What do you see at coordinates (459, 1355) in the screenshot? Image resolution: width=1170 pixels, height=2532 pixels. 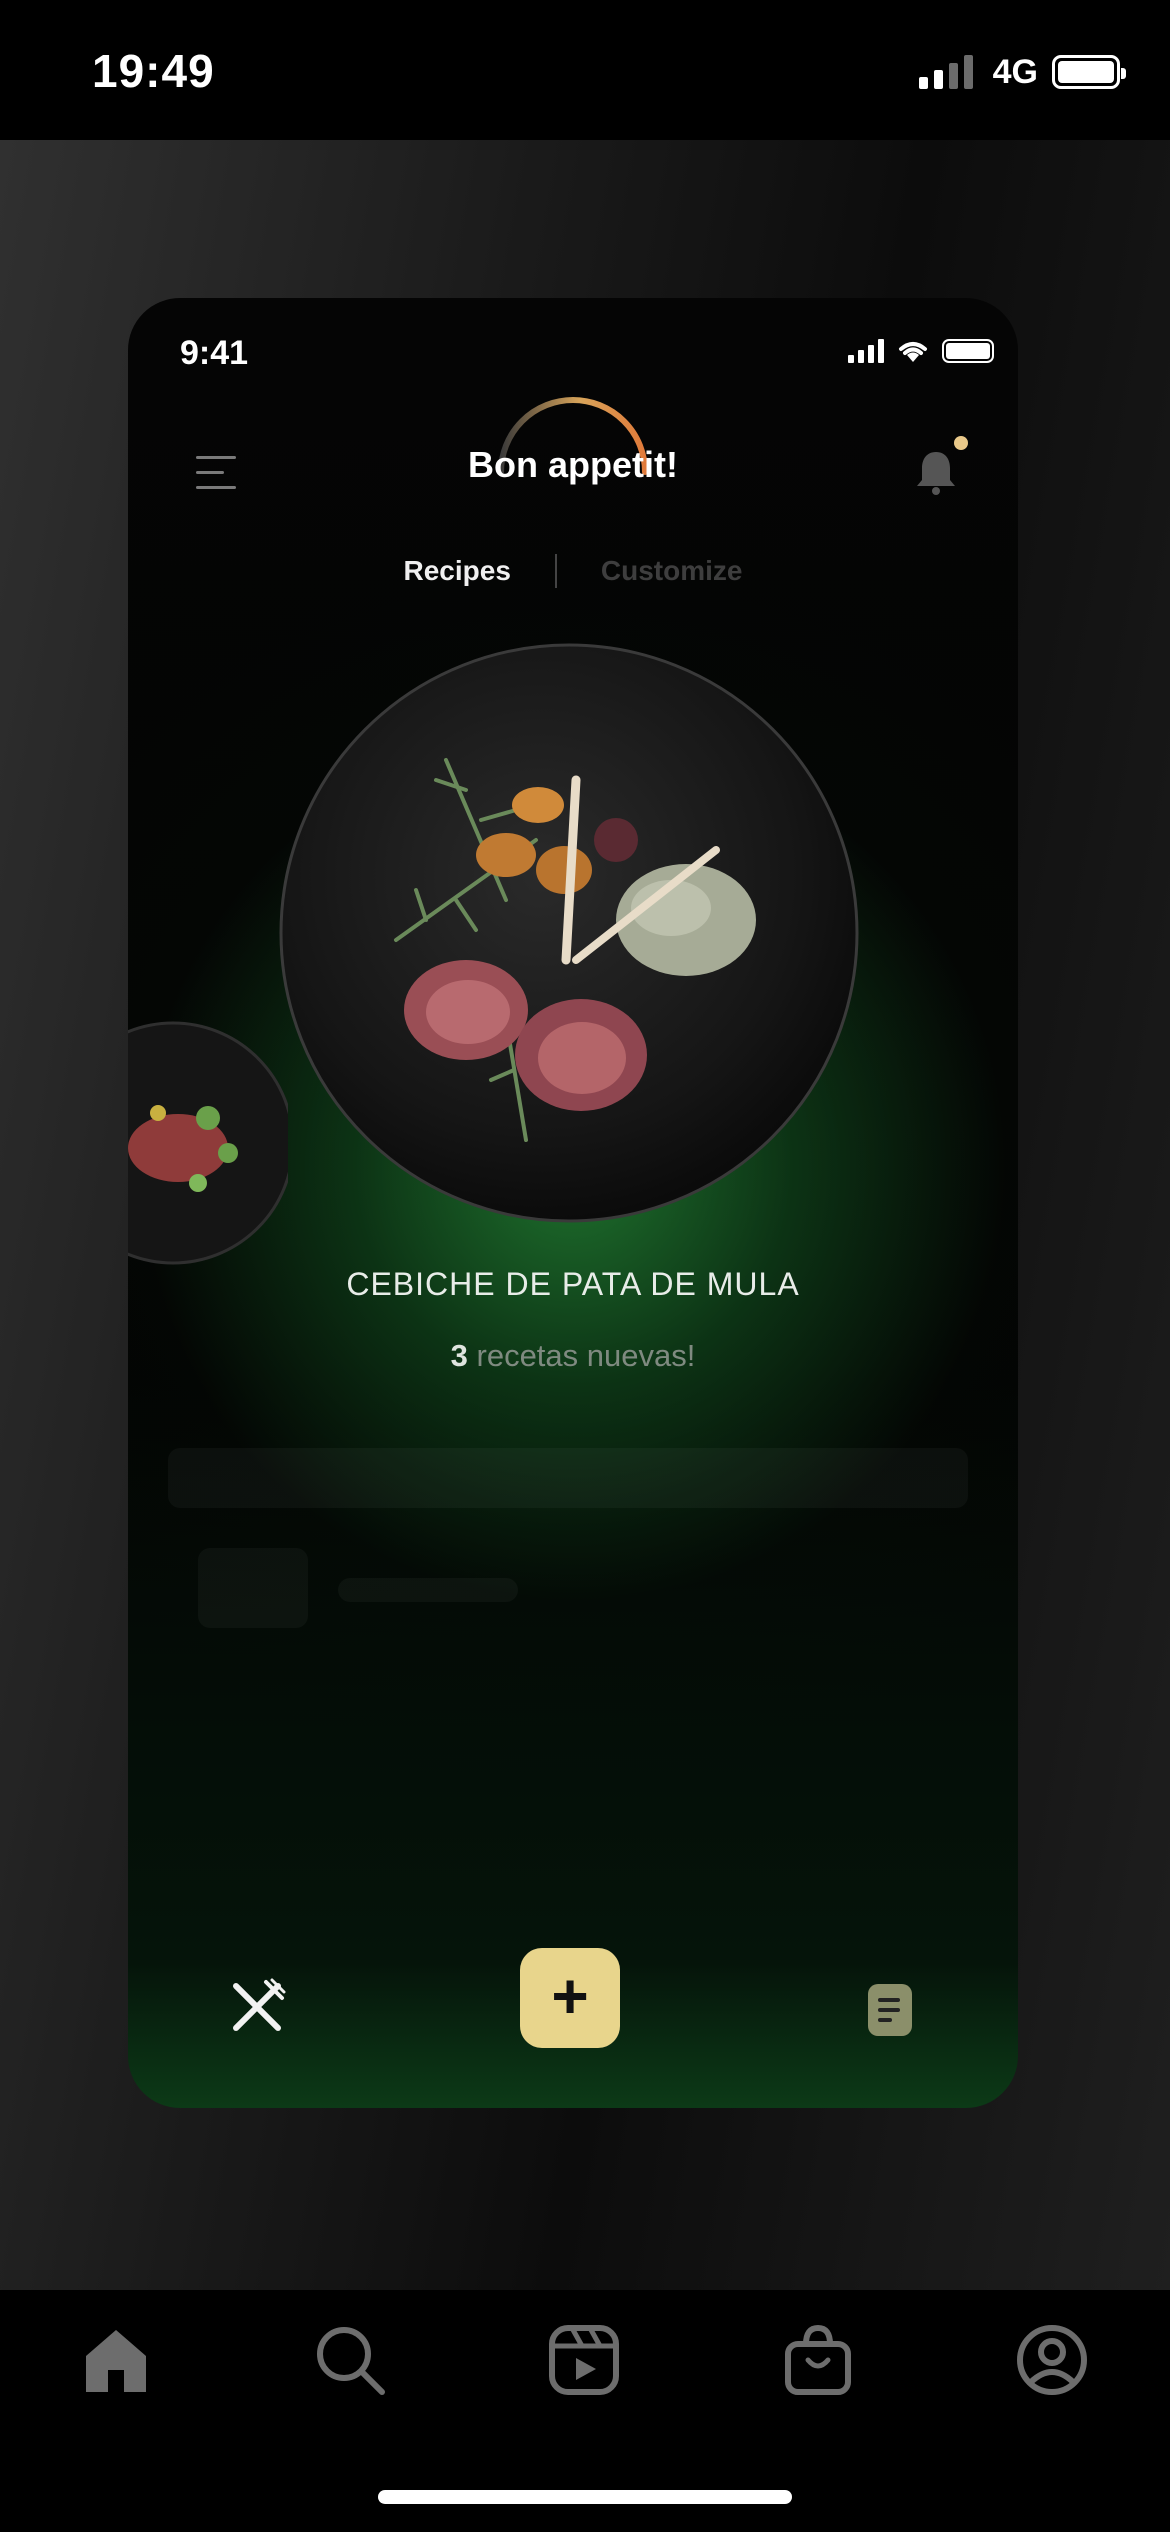 I see `new-recipes-count: 3` at bounding box center [459, 1355].